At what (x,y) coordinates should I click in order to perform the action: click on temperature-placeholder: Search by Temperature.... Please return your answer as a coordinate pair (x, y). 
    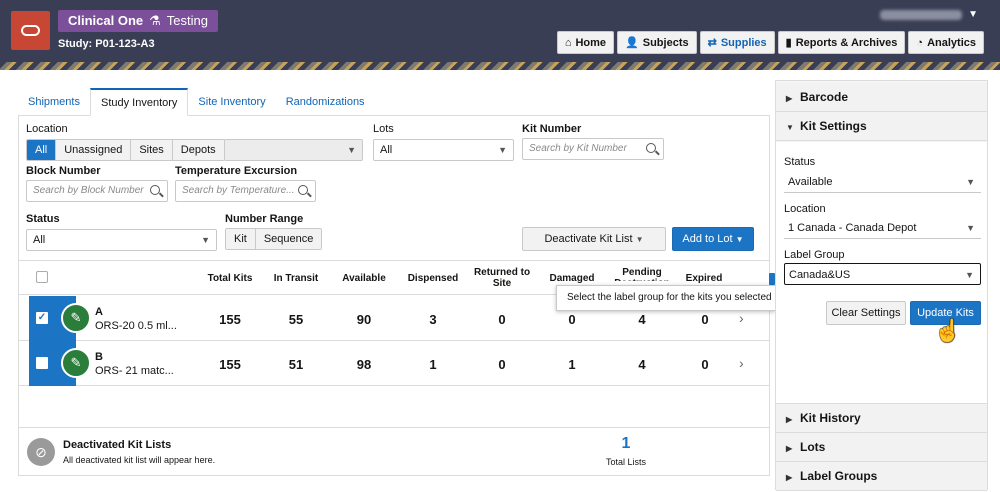
    Looking at the image, I should click on (238, 190).